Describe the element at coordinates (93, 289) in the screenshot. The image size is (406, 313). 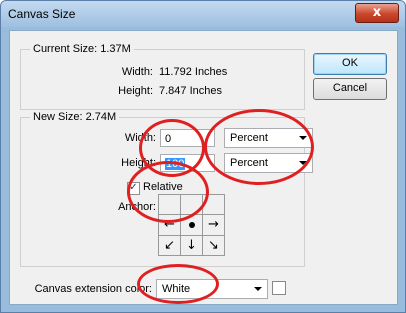
I see `extension-color-label: Canvas extension color:` at that location.